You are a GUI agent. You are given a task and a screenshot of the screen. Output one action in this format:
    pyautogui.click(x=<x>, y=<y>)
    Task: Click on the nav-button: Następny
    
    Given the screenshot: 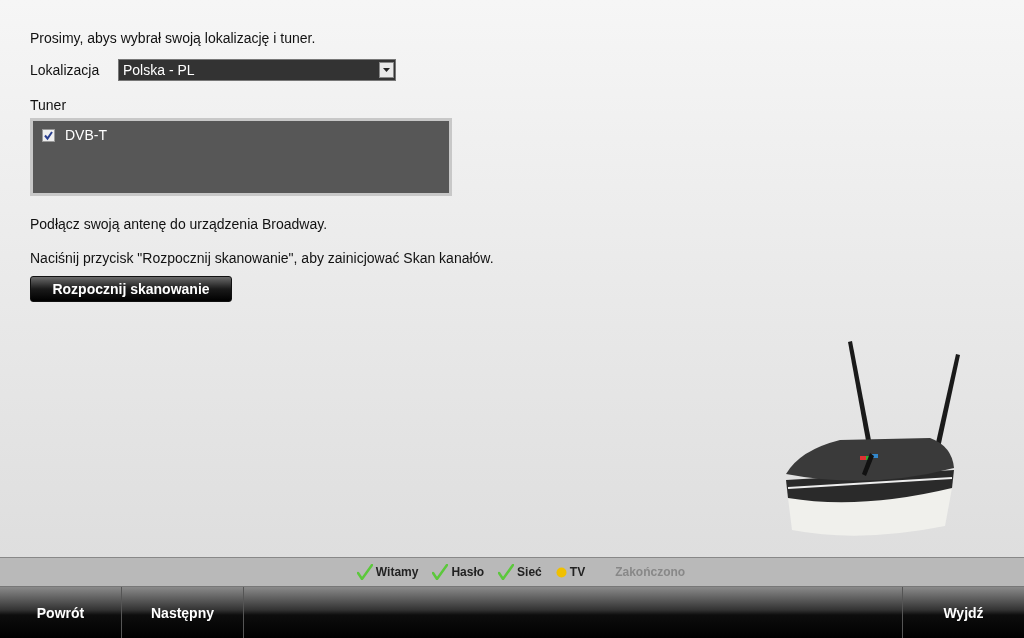 What is the action you would take?
    pyautogui.click(x=183, y=612)
    